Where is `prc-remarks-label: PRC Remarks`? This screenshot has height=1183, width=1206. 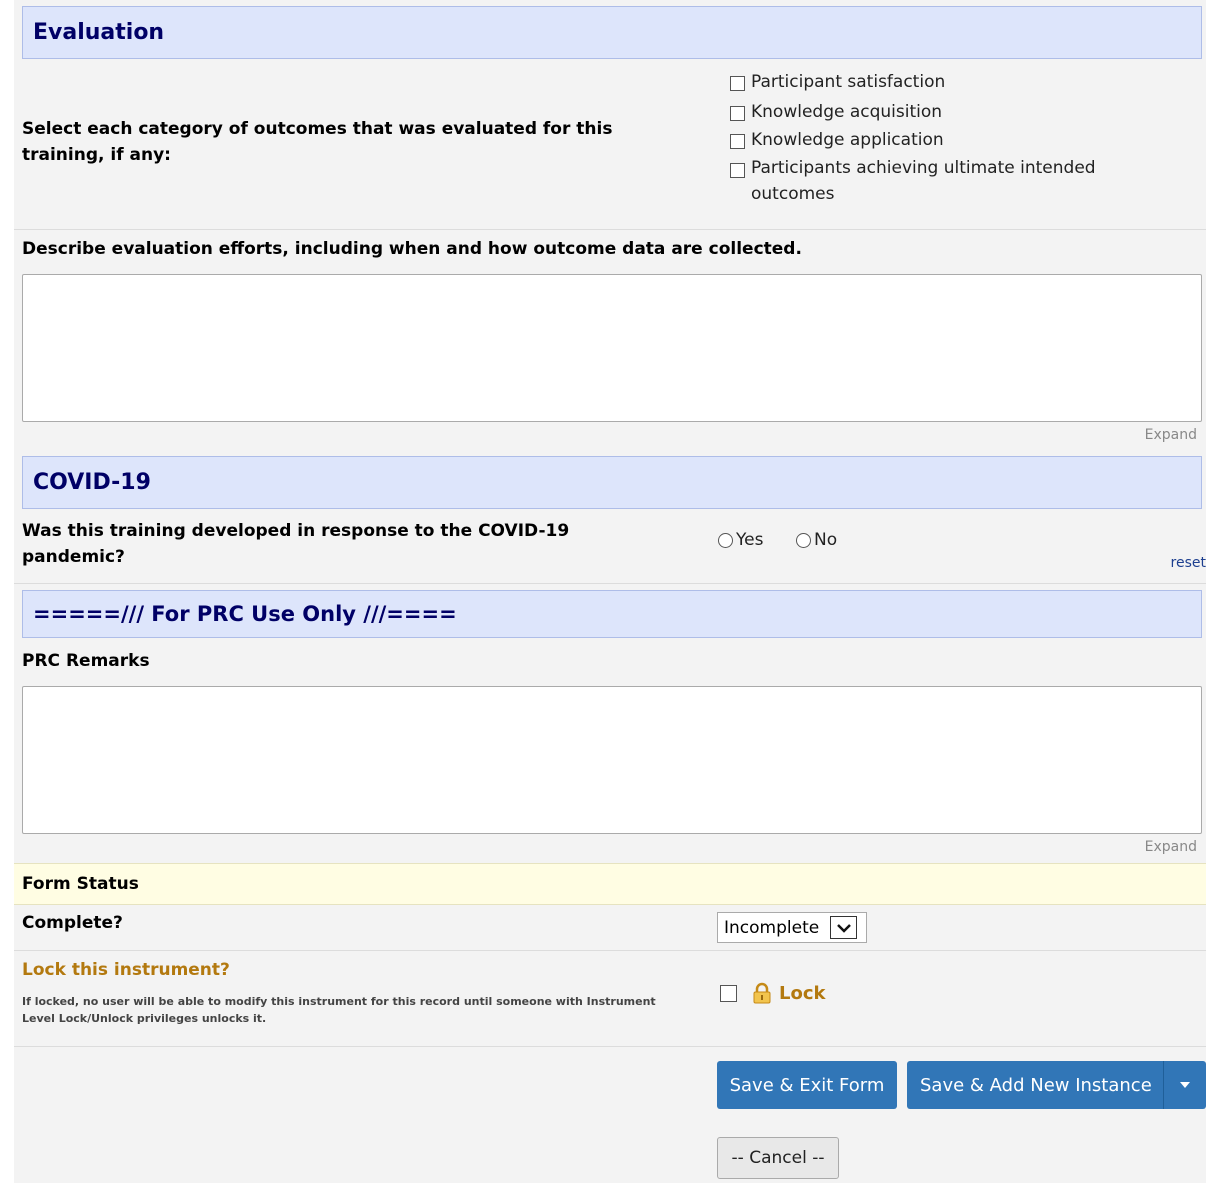
prc-remarks-label: PRC Remarks is located at coordinates (86, 661).